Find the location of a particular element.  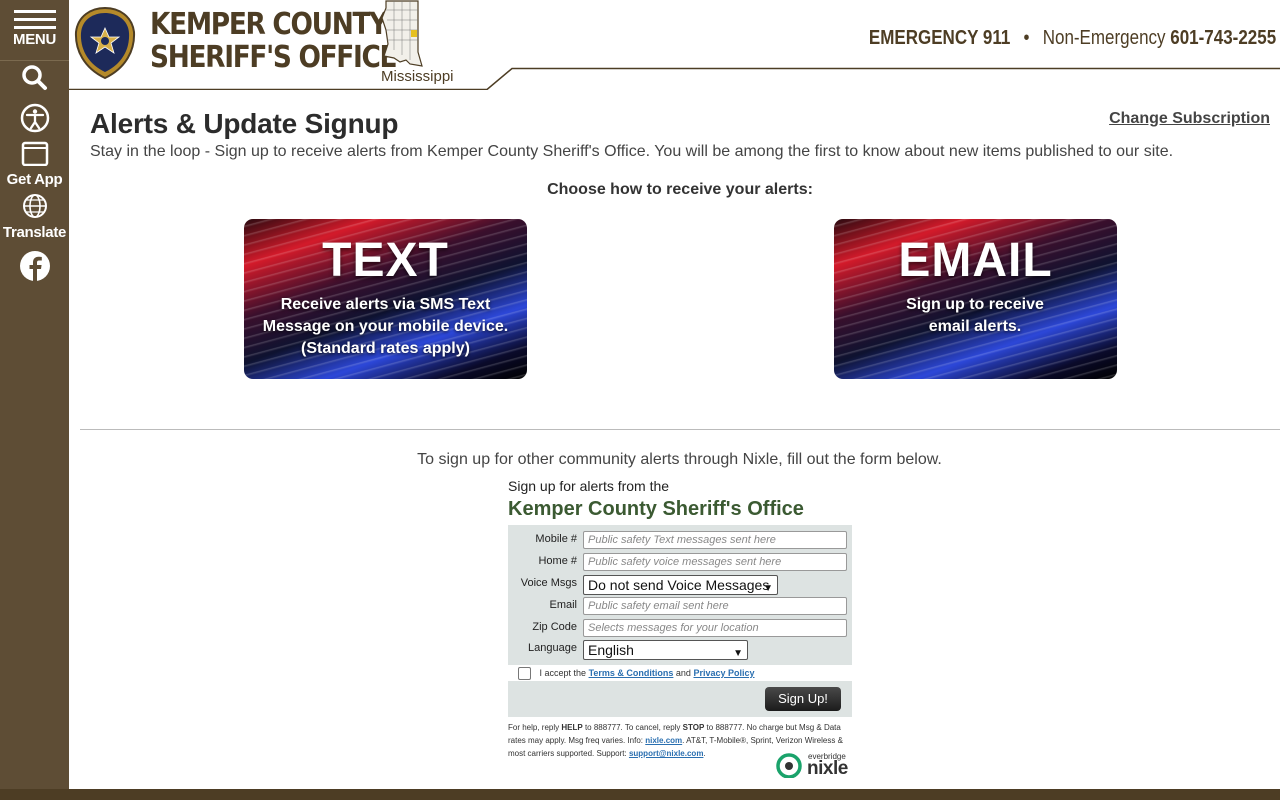

nixle-wordmark: nixle is located at coordinates (827, 768).